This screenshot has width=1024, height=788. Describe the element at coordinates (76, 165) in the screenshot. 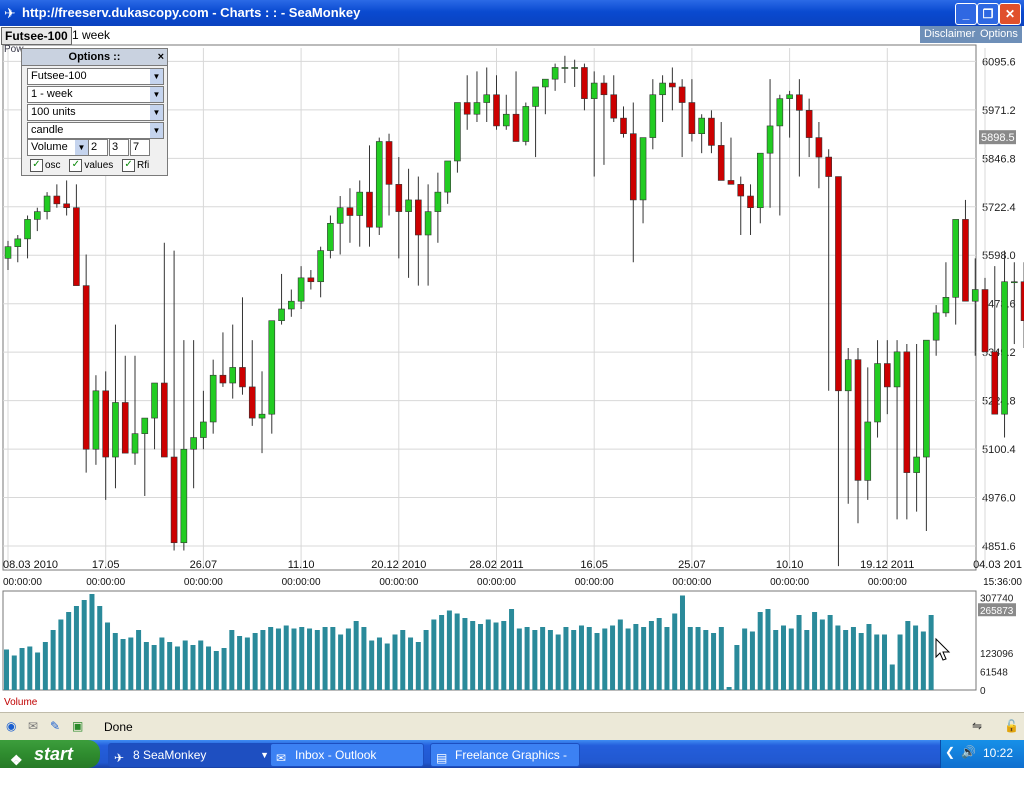

I see `values-checkbox: ✓` at that location.